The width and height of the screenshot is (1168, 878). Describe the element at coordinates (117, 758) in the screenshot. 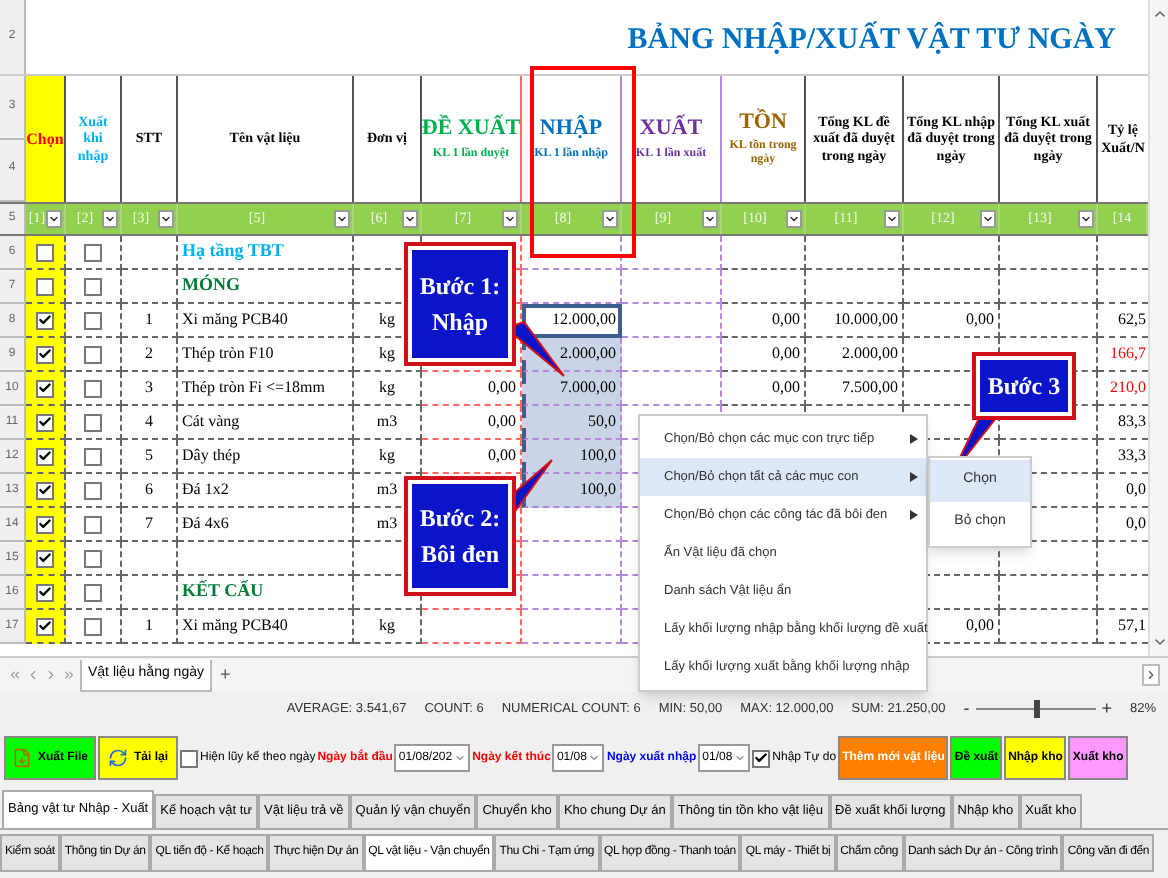

I see `refresh-icon` at that location.